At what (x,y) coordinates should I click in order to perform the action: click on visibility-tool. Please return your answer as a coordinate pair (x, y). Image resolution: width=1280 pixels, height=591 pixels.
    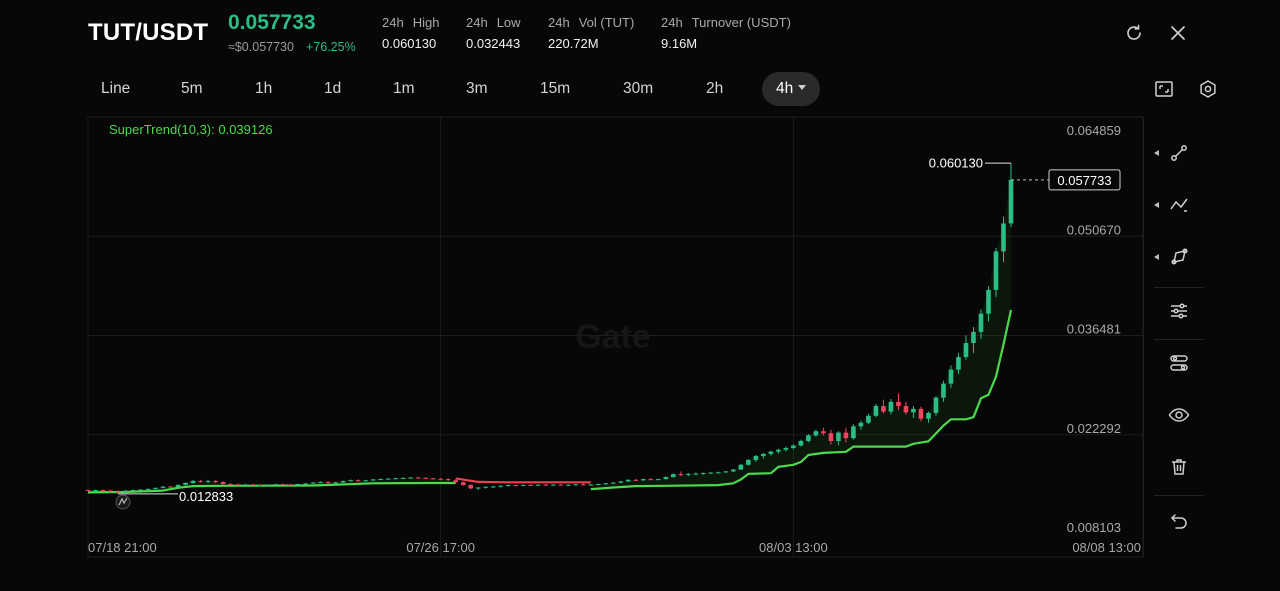
    Looking at the image, I should click on (1179, 415).